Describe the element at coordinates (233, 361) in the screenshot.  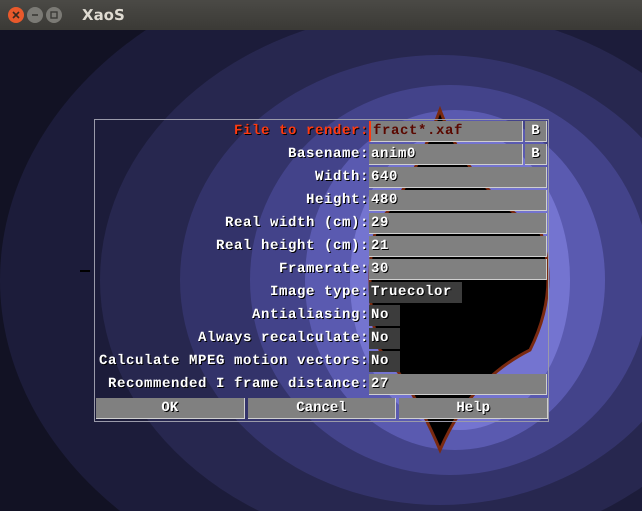
I see `field-label: Calculate MPEG motion vectors:` at that location.